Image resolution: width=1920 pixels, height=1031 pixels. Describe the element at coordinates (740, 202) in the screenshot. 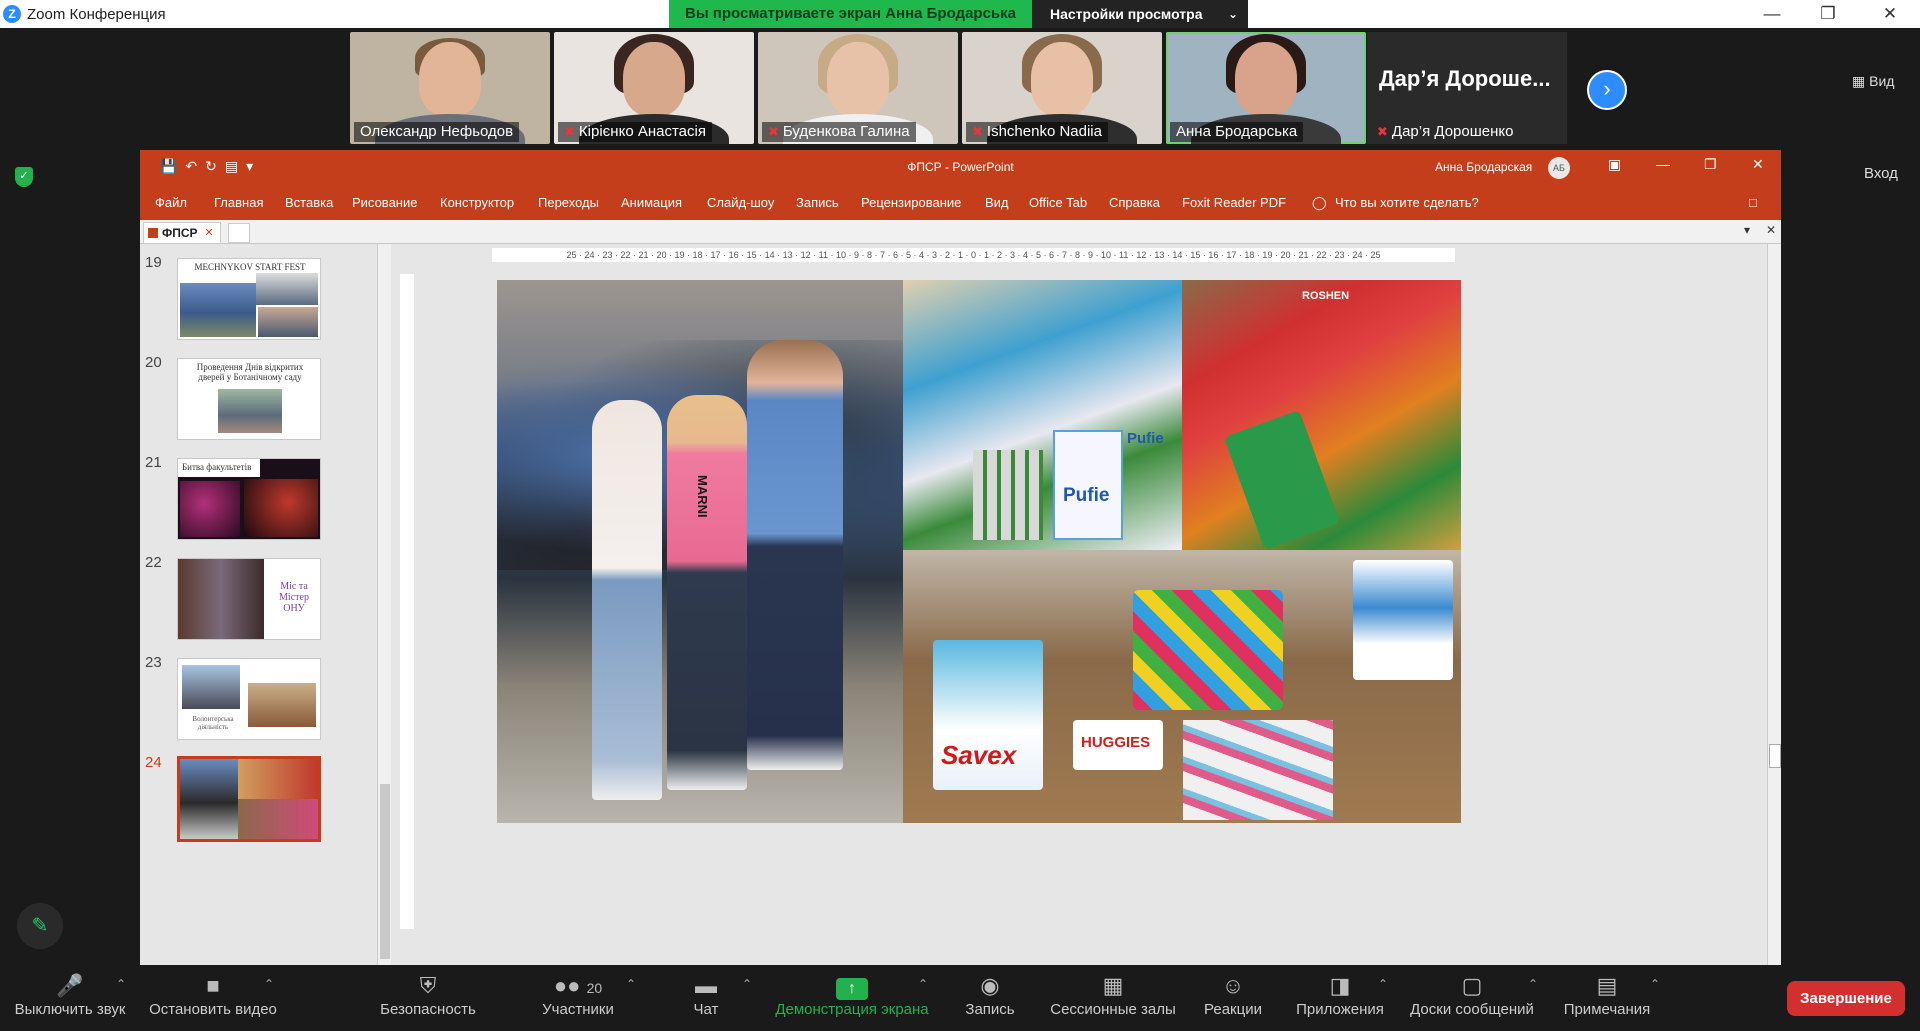

I see `ribbon-tab-slideshow: Слайд-шоу` at that location.